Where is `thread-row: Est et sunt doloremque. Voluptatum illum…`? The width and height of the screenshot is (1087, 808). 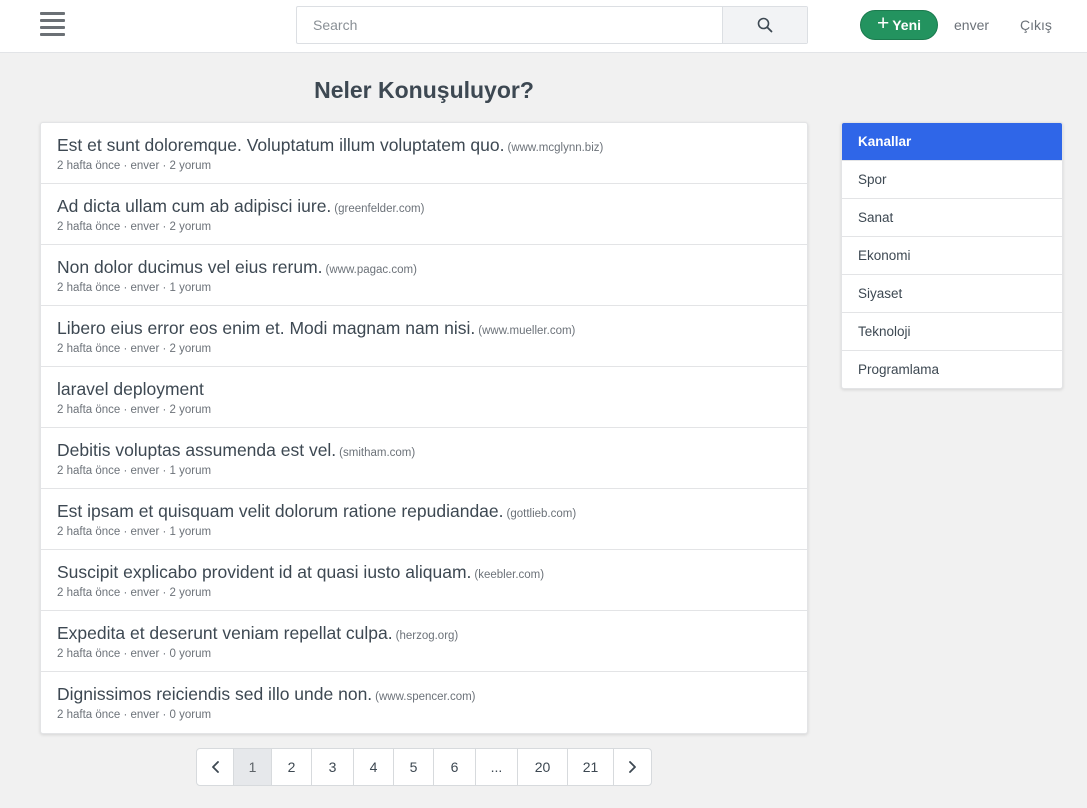 thread-row: Est et sunt doloremque. Voluptatum illum… is located at coordinates (424, 153).